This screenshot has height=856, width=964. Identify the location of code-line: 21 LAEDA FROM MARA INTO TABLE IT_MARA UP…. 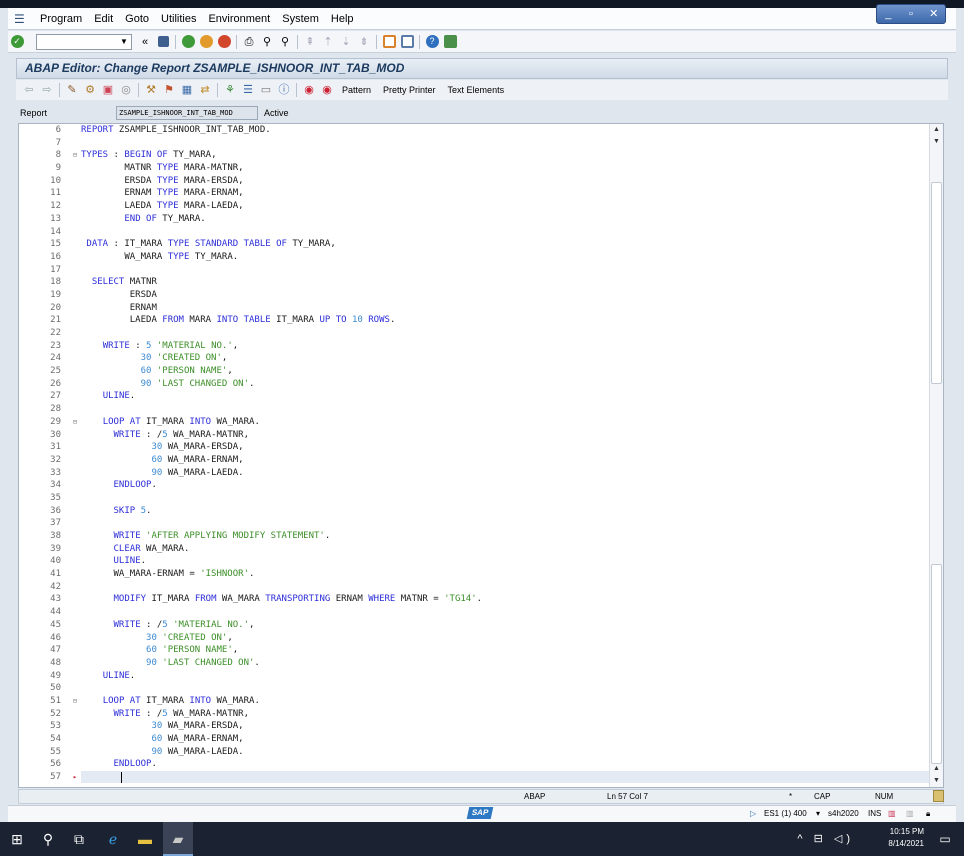
(474, 320).